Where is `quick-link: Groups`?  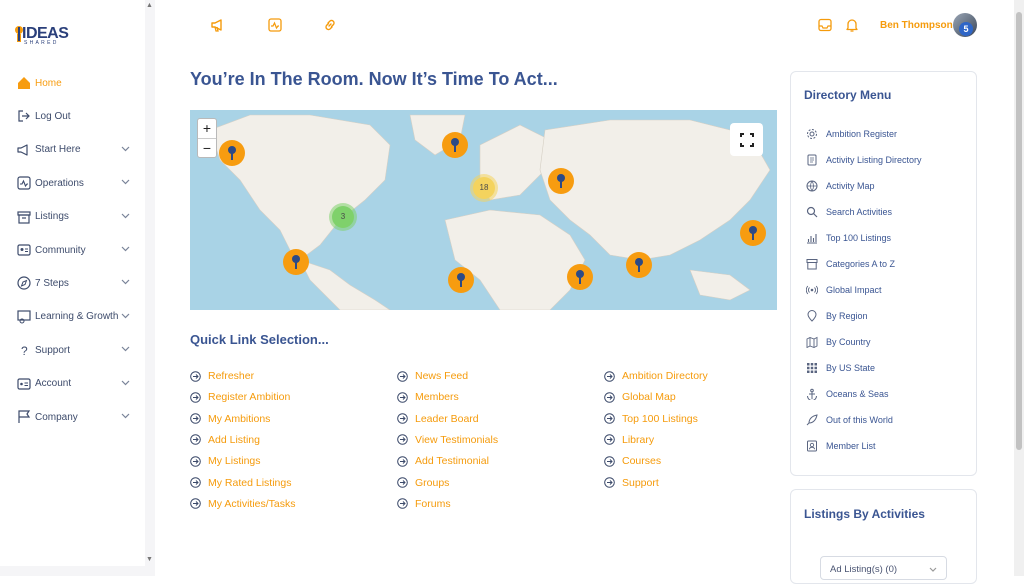 quick-link: Groups is located at coordinates (423, 483).